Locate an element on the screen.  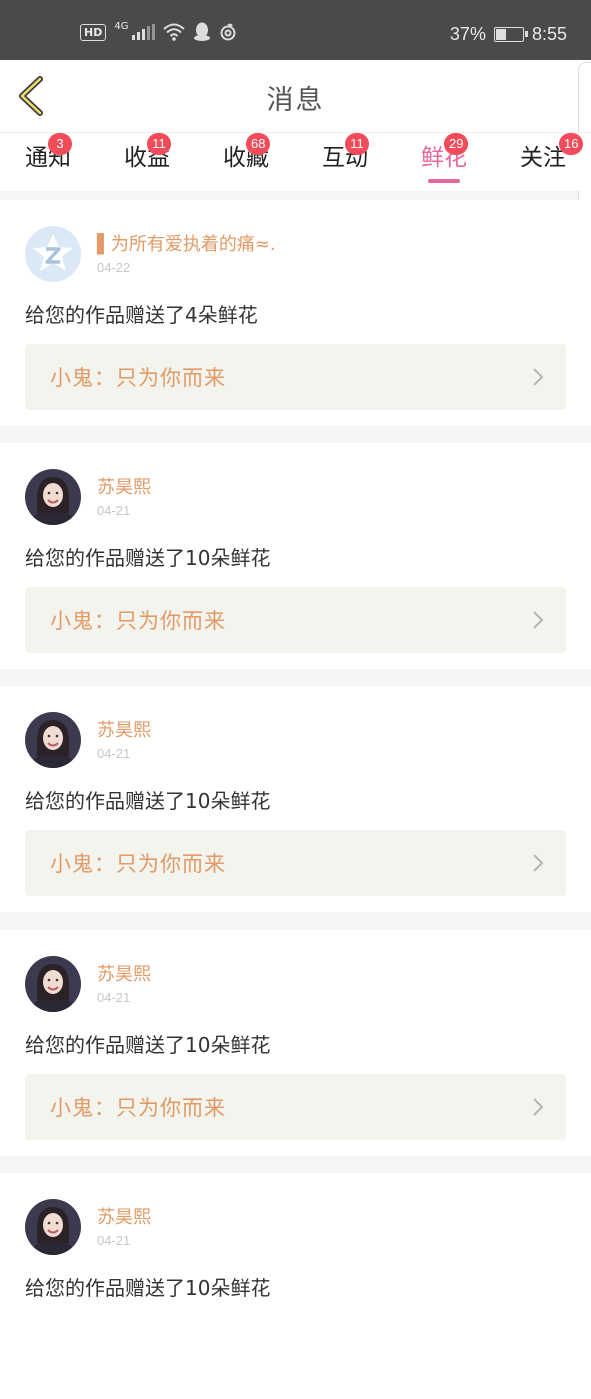
netease-music-icon is located at coordinates (228, 32).